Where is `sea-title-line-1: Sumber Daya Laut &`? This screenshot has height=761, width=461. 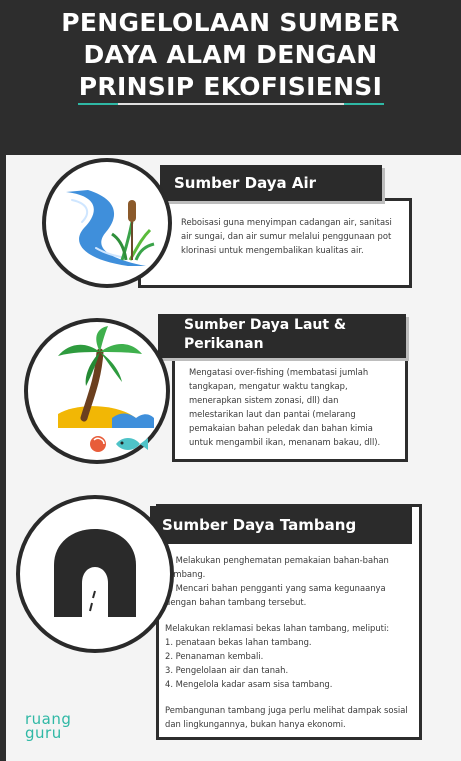
sea-title-line-1: Sumber Daya Laut & is located at coordinates (265, 325).